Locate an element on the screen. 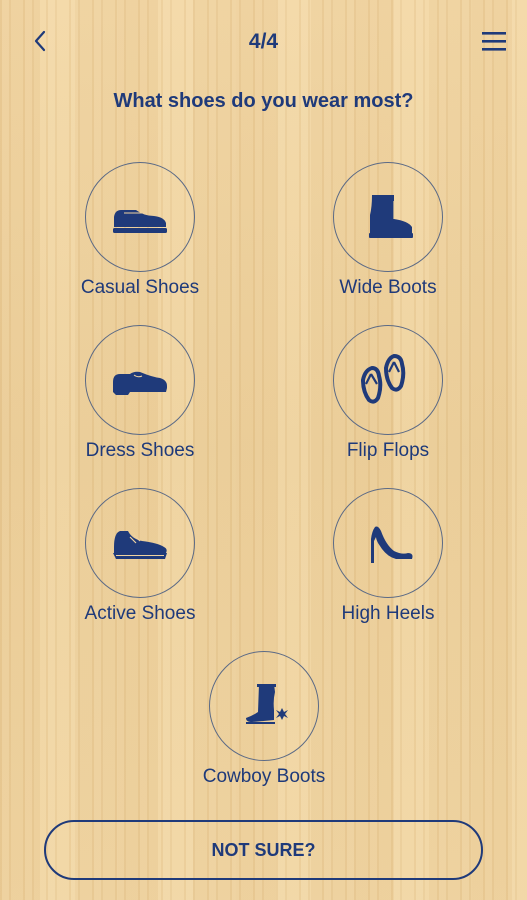 The height and width of the screenshot is (900, 527). hamburger-menu-icon is located at coordinates (494, 41).